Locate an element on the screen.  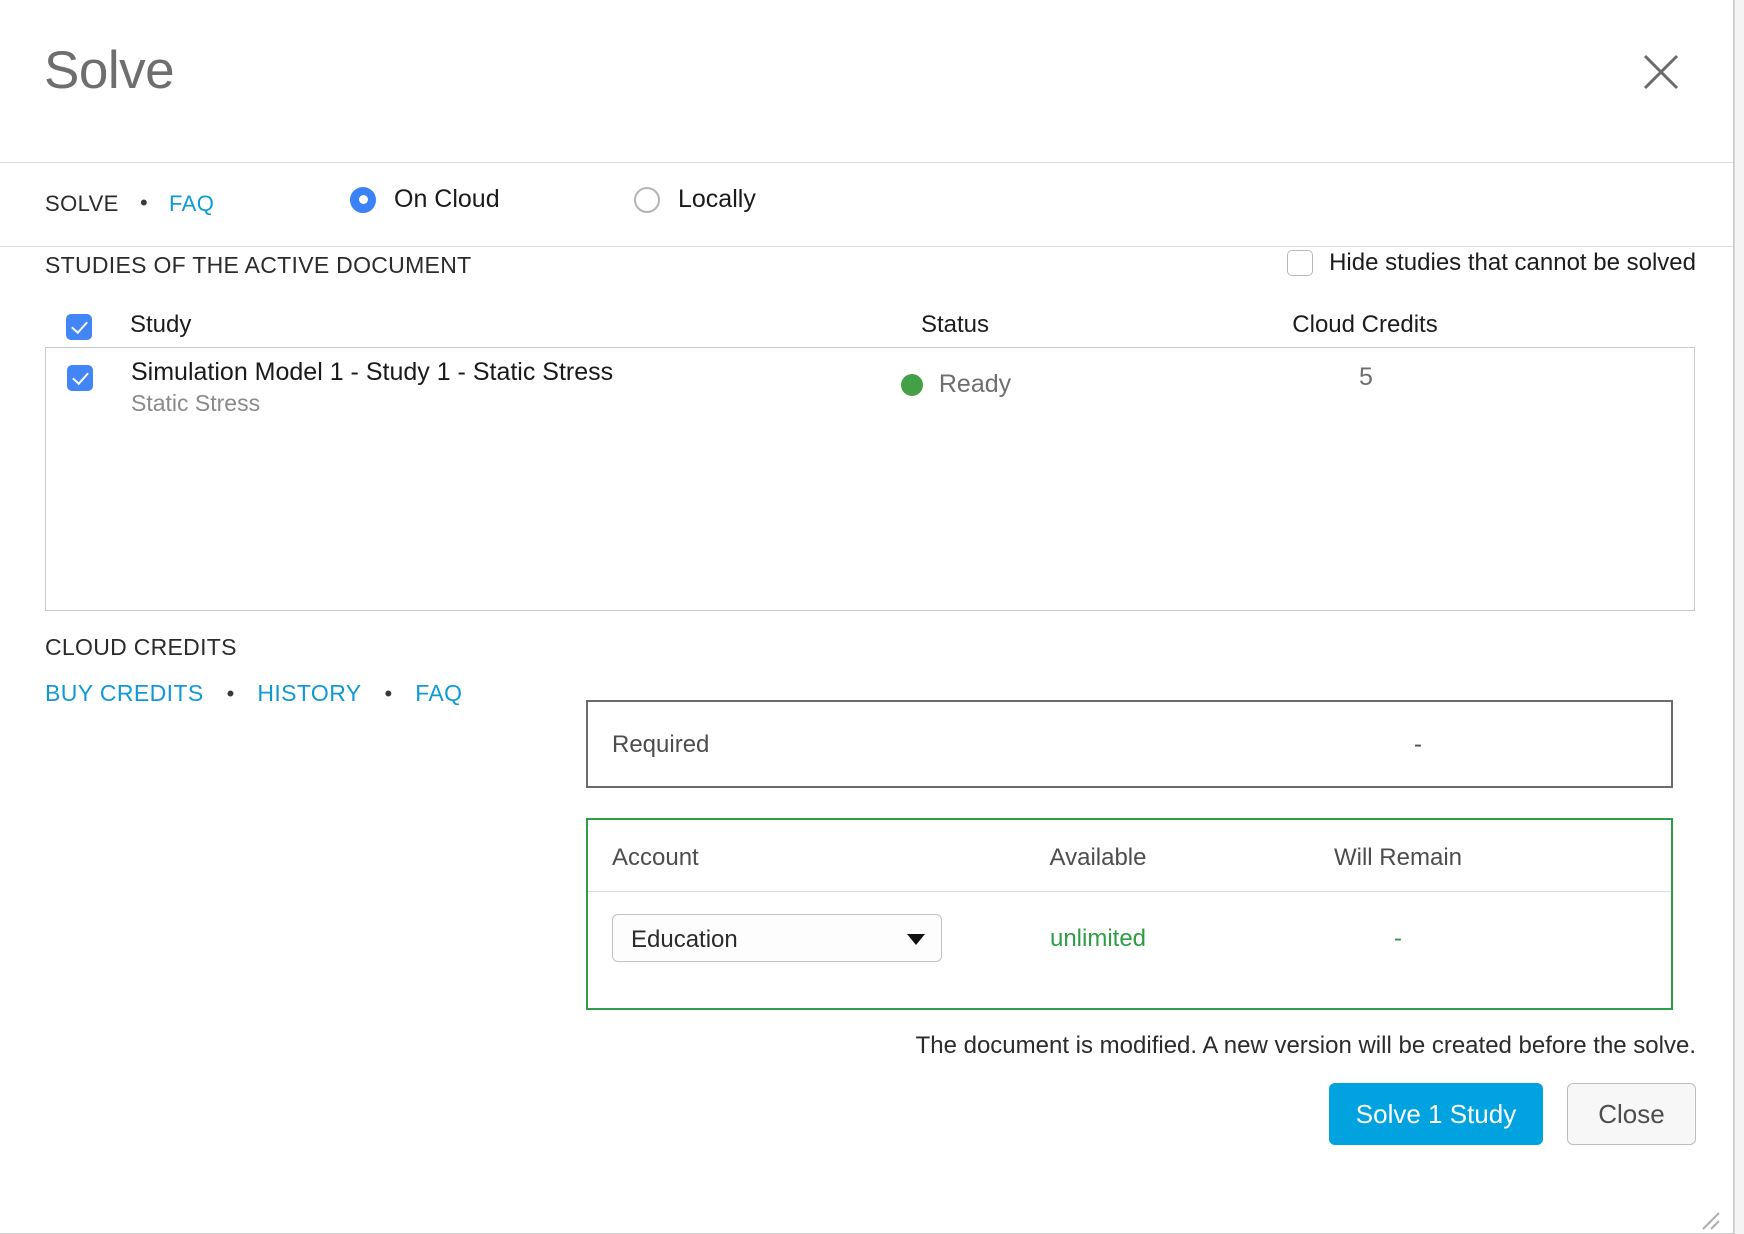
solve-mode-bar: SOLVE • FAQ On Cloud Locally is located at coordinates (866, 205).